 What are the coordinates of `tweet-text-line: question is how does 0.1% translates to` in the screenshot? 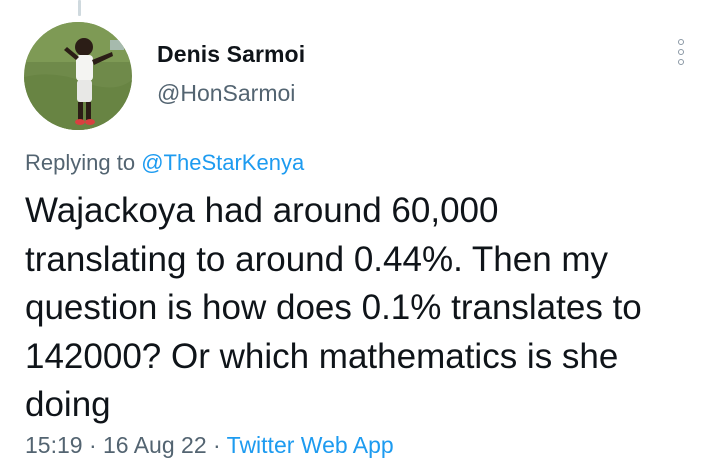 It's located at (333, 307).